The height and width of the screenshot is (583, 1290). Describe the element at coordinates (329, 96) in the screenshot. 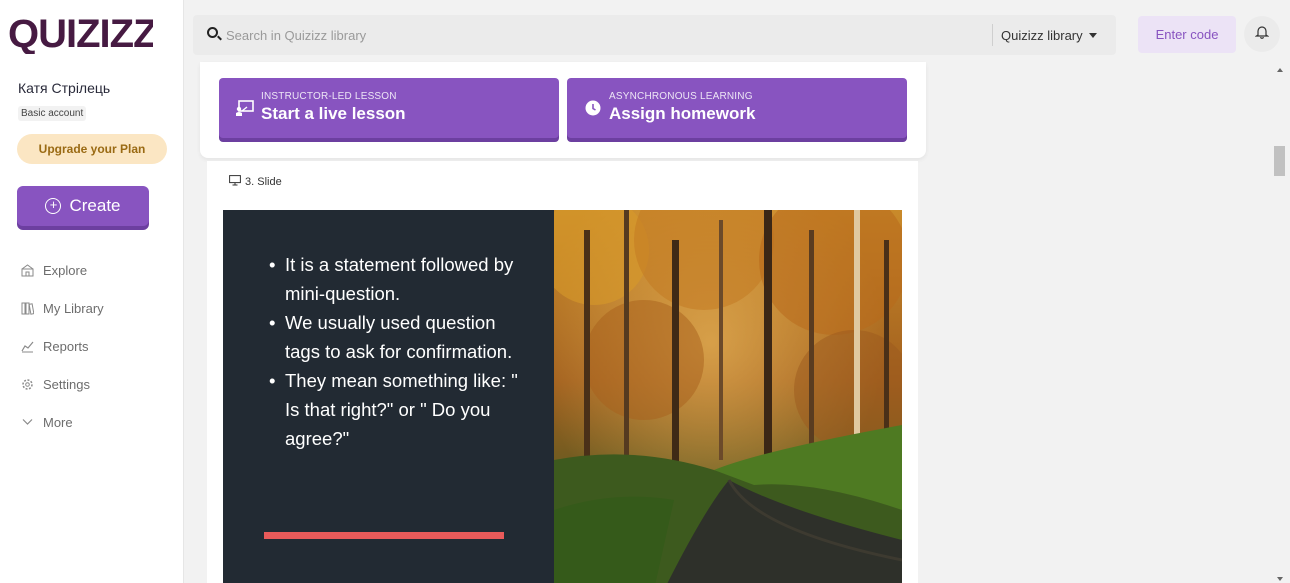

I see `live-lesson-kicker: INSTRUCTOR-LED LESSON` at that location.